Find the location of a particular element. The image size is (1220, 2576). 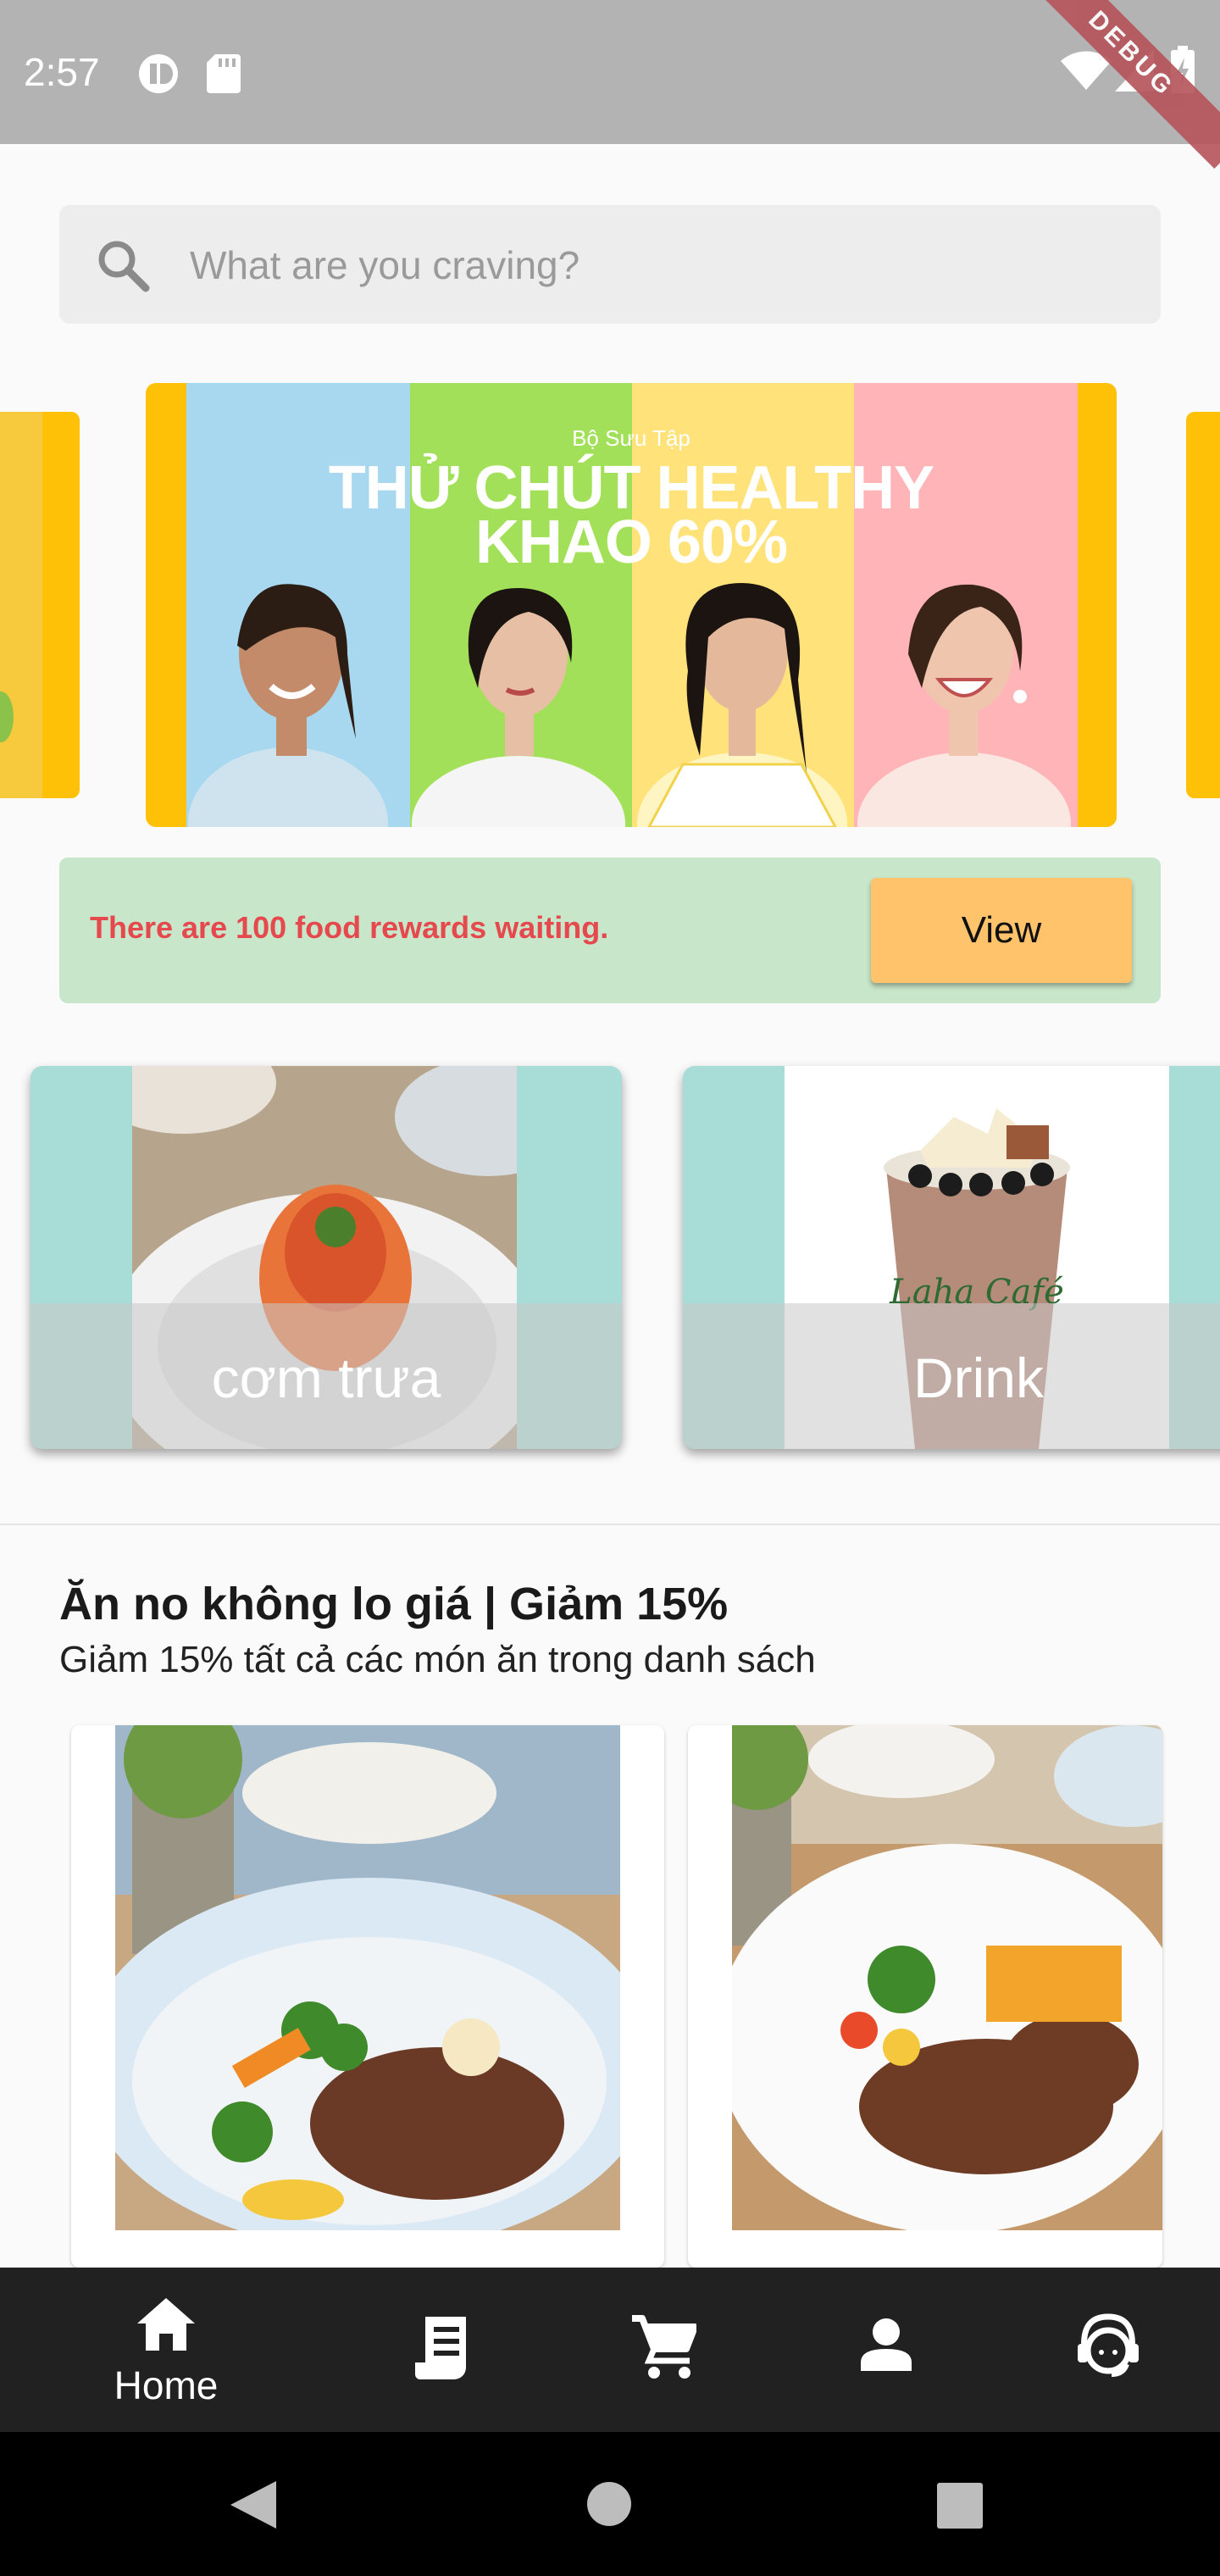

banner-prev-card is located at coordinates (40, 605).